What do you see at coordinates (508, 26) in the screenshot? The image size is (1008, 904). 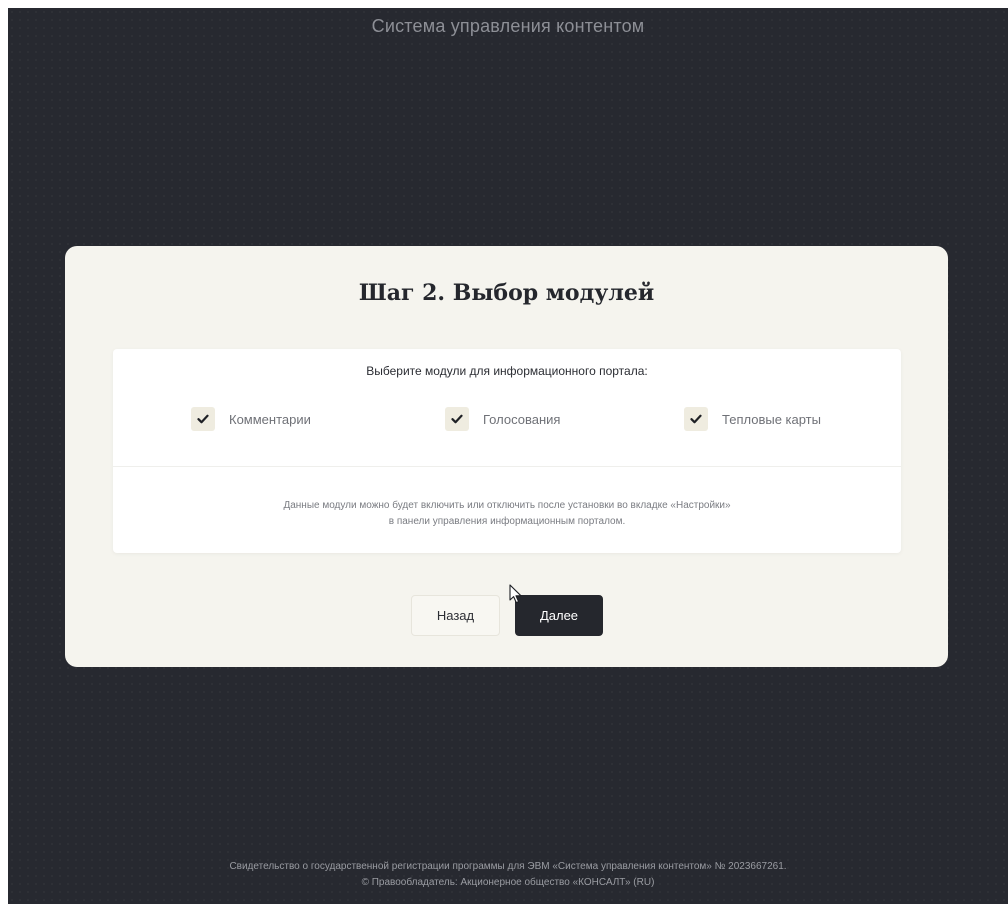 I see `app-title: Система управления контентом` at bounding box center [508, 26].